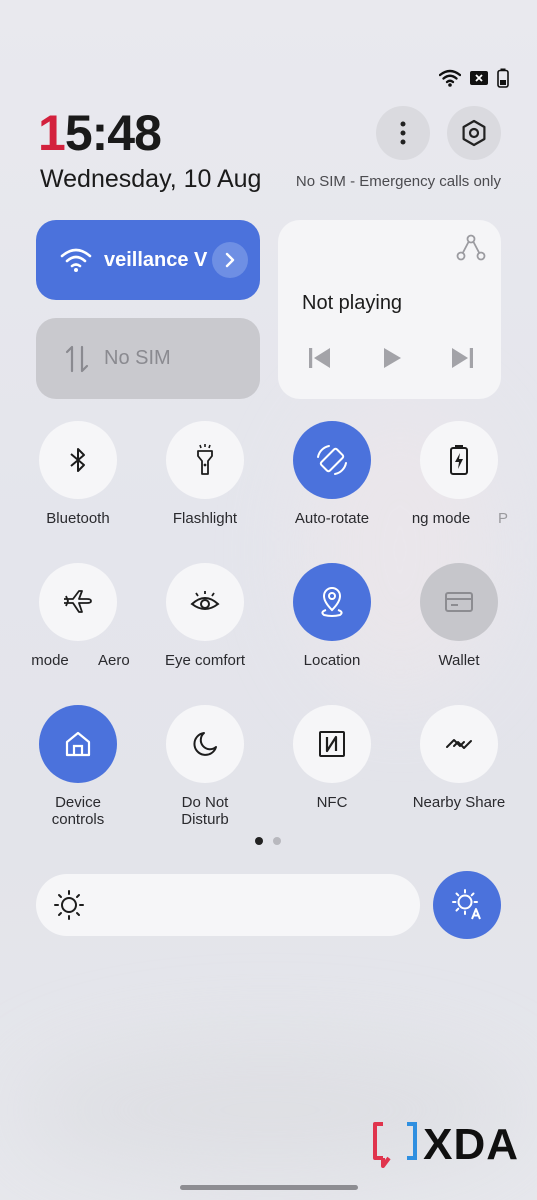 This screenshot has height=1200, width=537. Describe the element at coordinates (502, 518) in the screenshot. I see `next-tile-peek-label: P` at that location.